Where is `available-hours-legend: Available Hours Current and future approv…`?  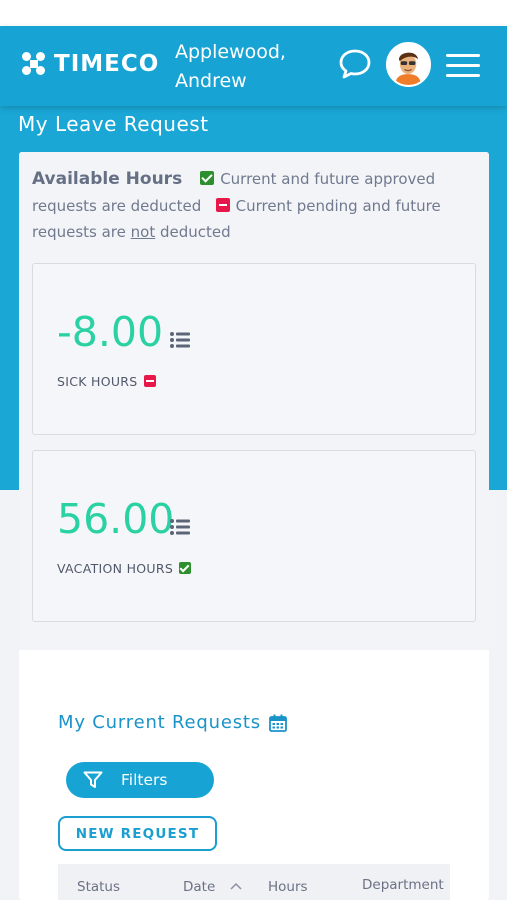
available-hours-legend: Available Hours Current and future approv… is located at coordinates (252, 206).